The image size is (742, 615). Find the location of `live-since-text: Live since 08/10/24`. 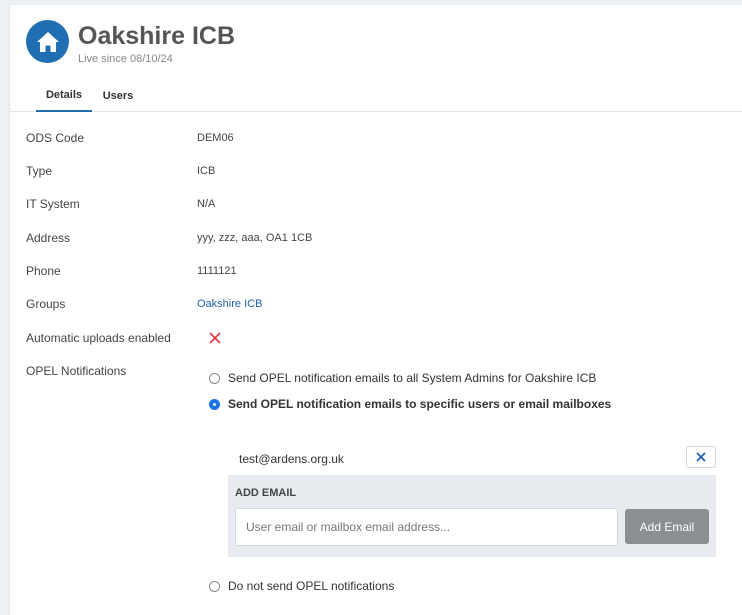

live-since-text: Live since 08/10/24 is located at coordinates (125, 59).